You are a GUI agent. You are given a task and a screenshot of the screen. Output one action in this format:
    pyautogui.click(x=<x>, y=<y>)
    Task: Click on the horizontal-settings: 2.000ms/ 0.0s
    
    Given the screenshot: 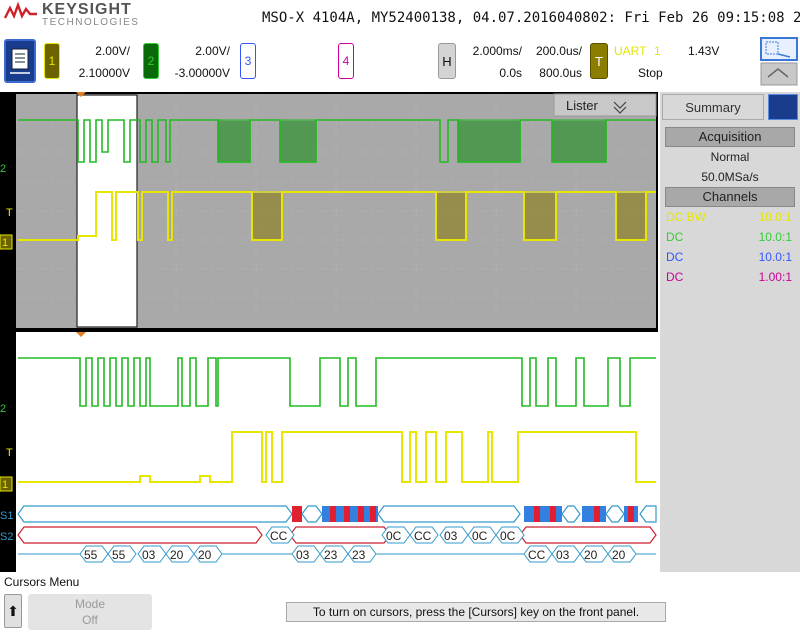 What is the action you would take?
    pyautogui.click(x=491, y=62)
    